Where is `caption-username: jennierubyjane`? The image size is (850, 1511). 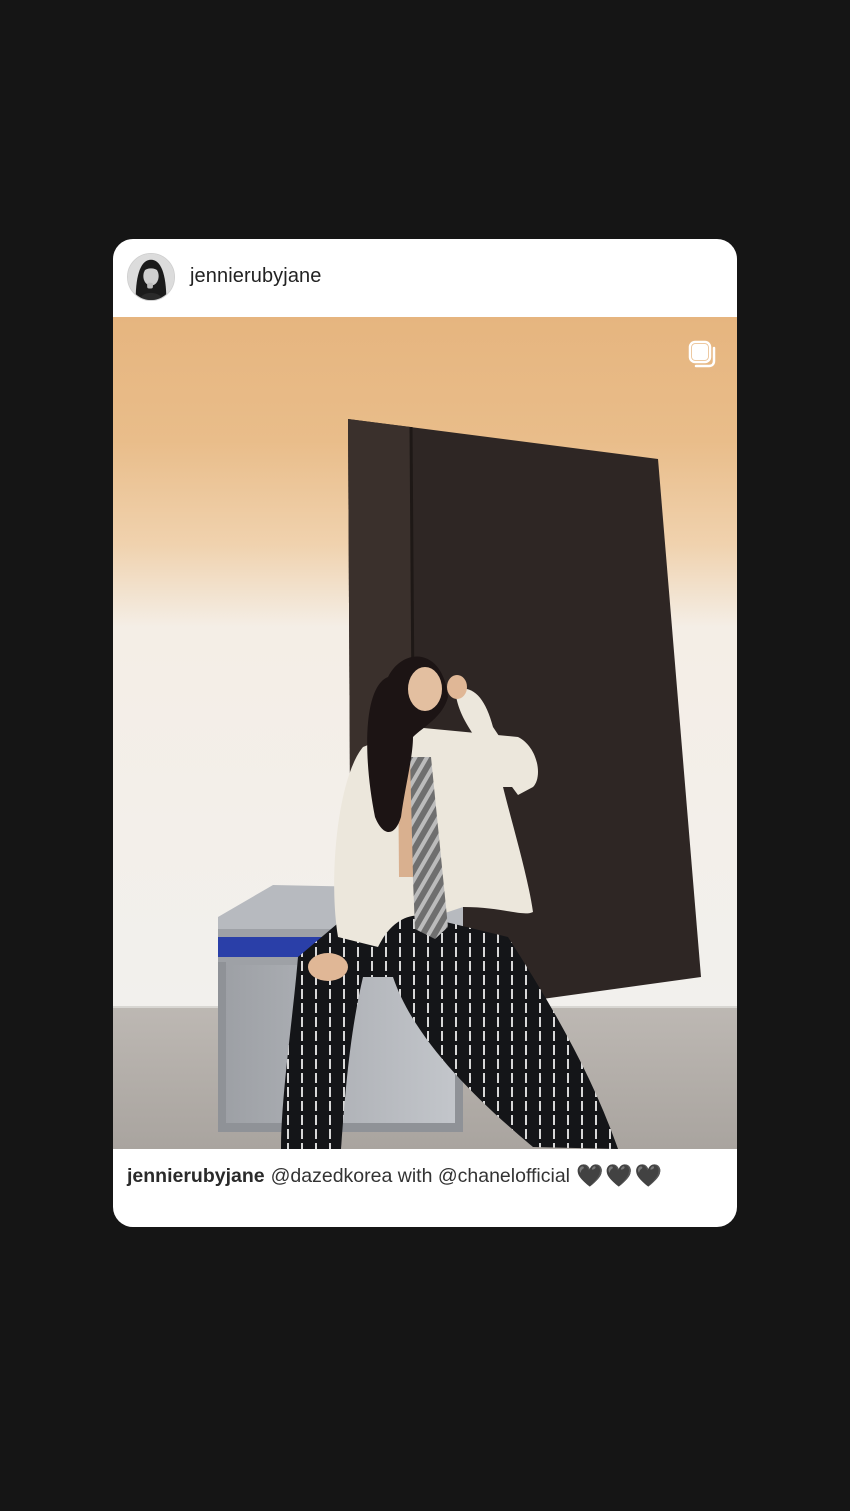
caption-username: jennierubyjane is located at coordinates (196, 1176).